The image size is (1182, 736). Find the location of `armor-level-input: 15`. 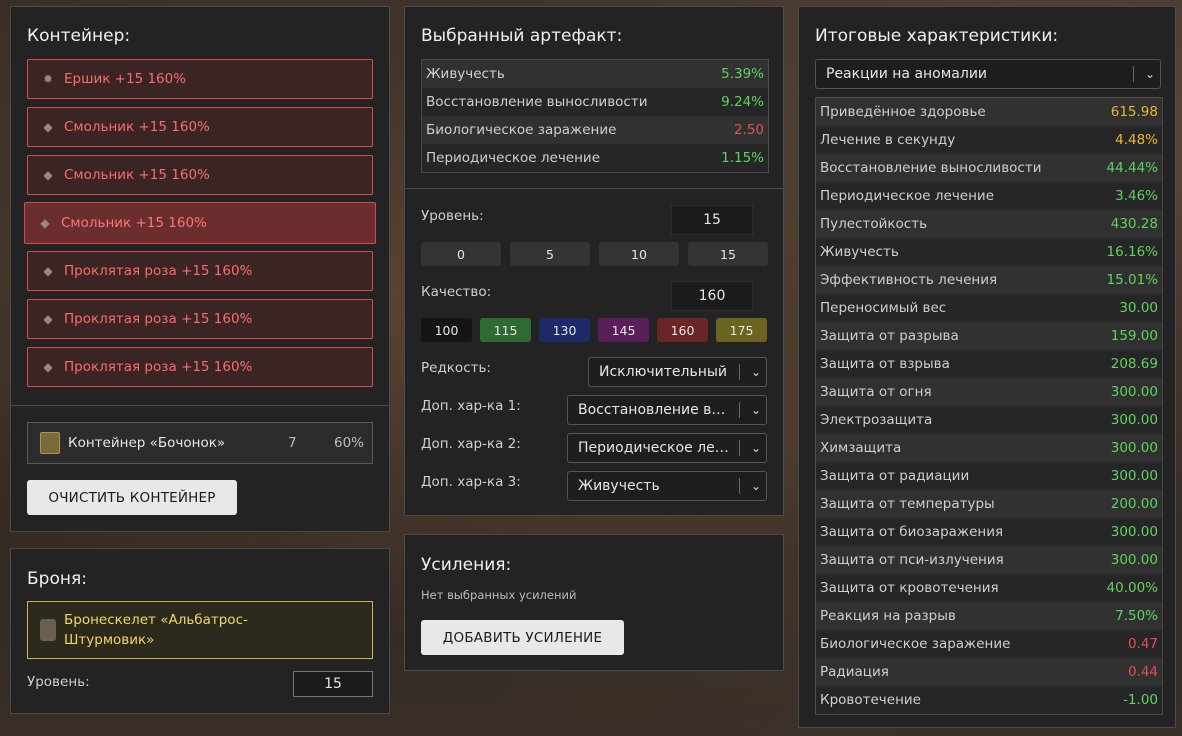

armor-level-input: 15 is located at coordinates (333, 684).